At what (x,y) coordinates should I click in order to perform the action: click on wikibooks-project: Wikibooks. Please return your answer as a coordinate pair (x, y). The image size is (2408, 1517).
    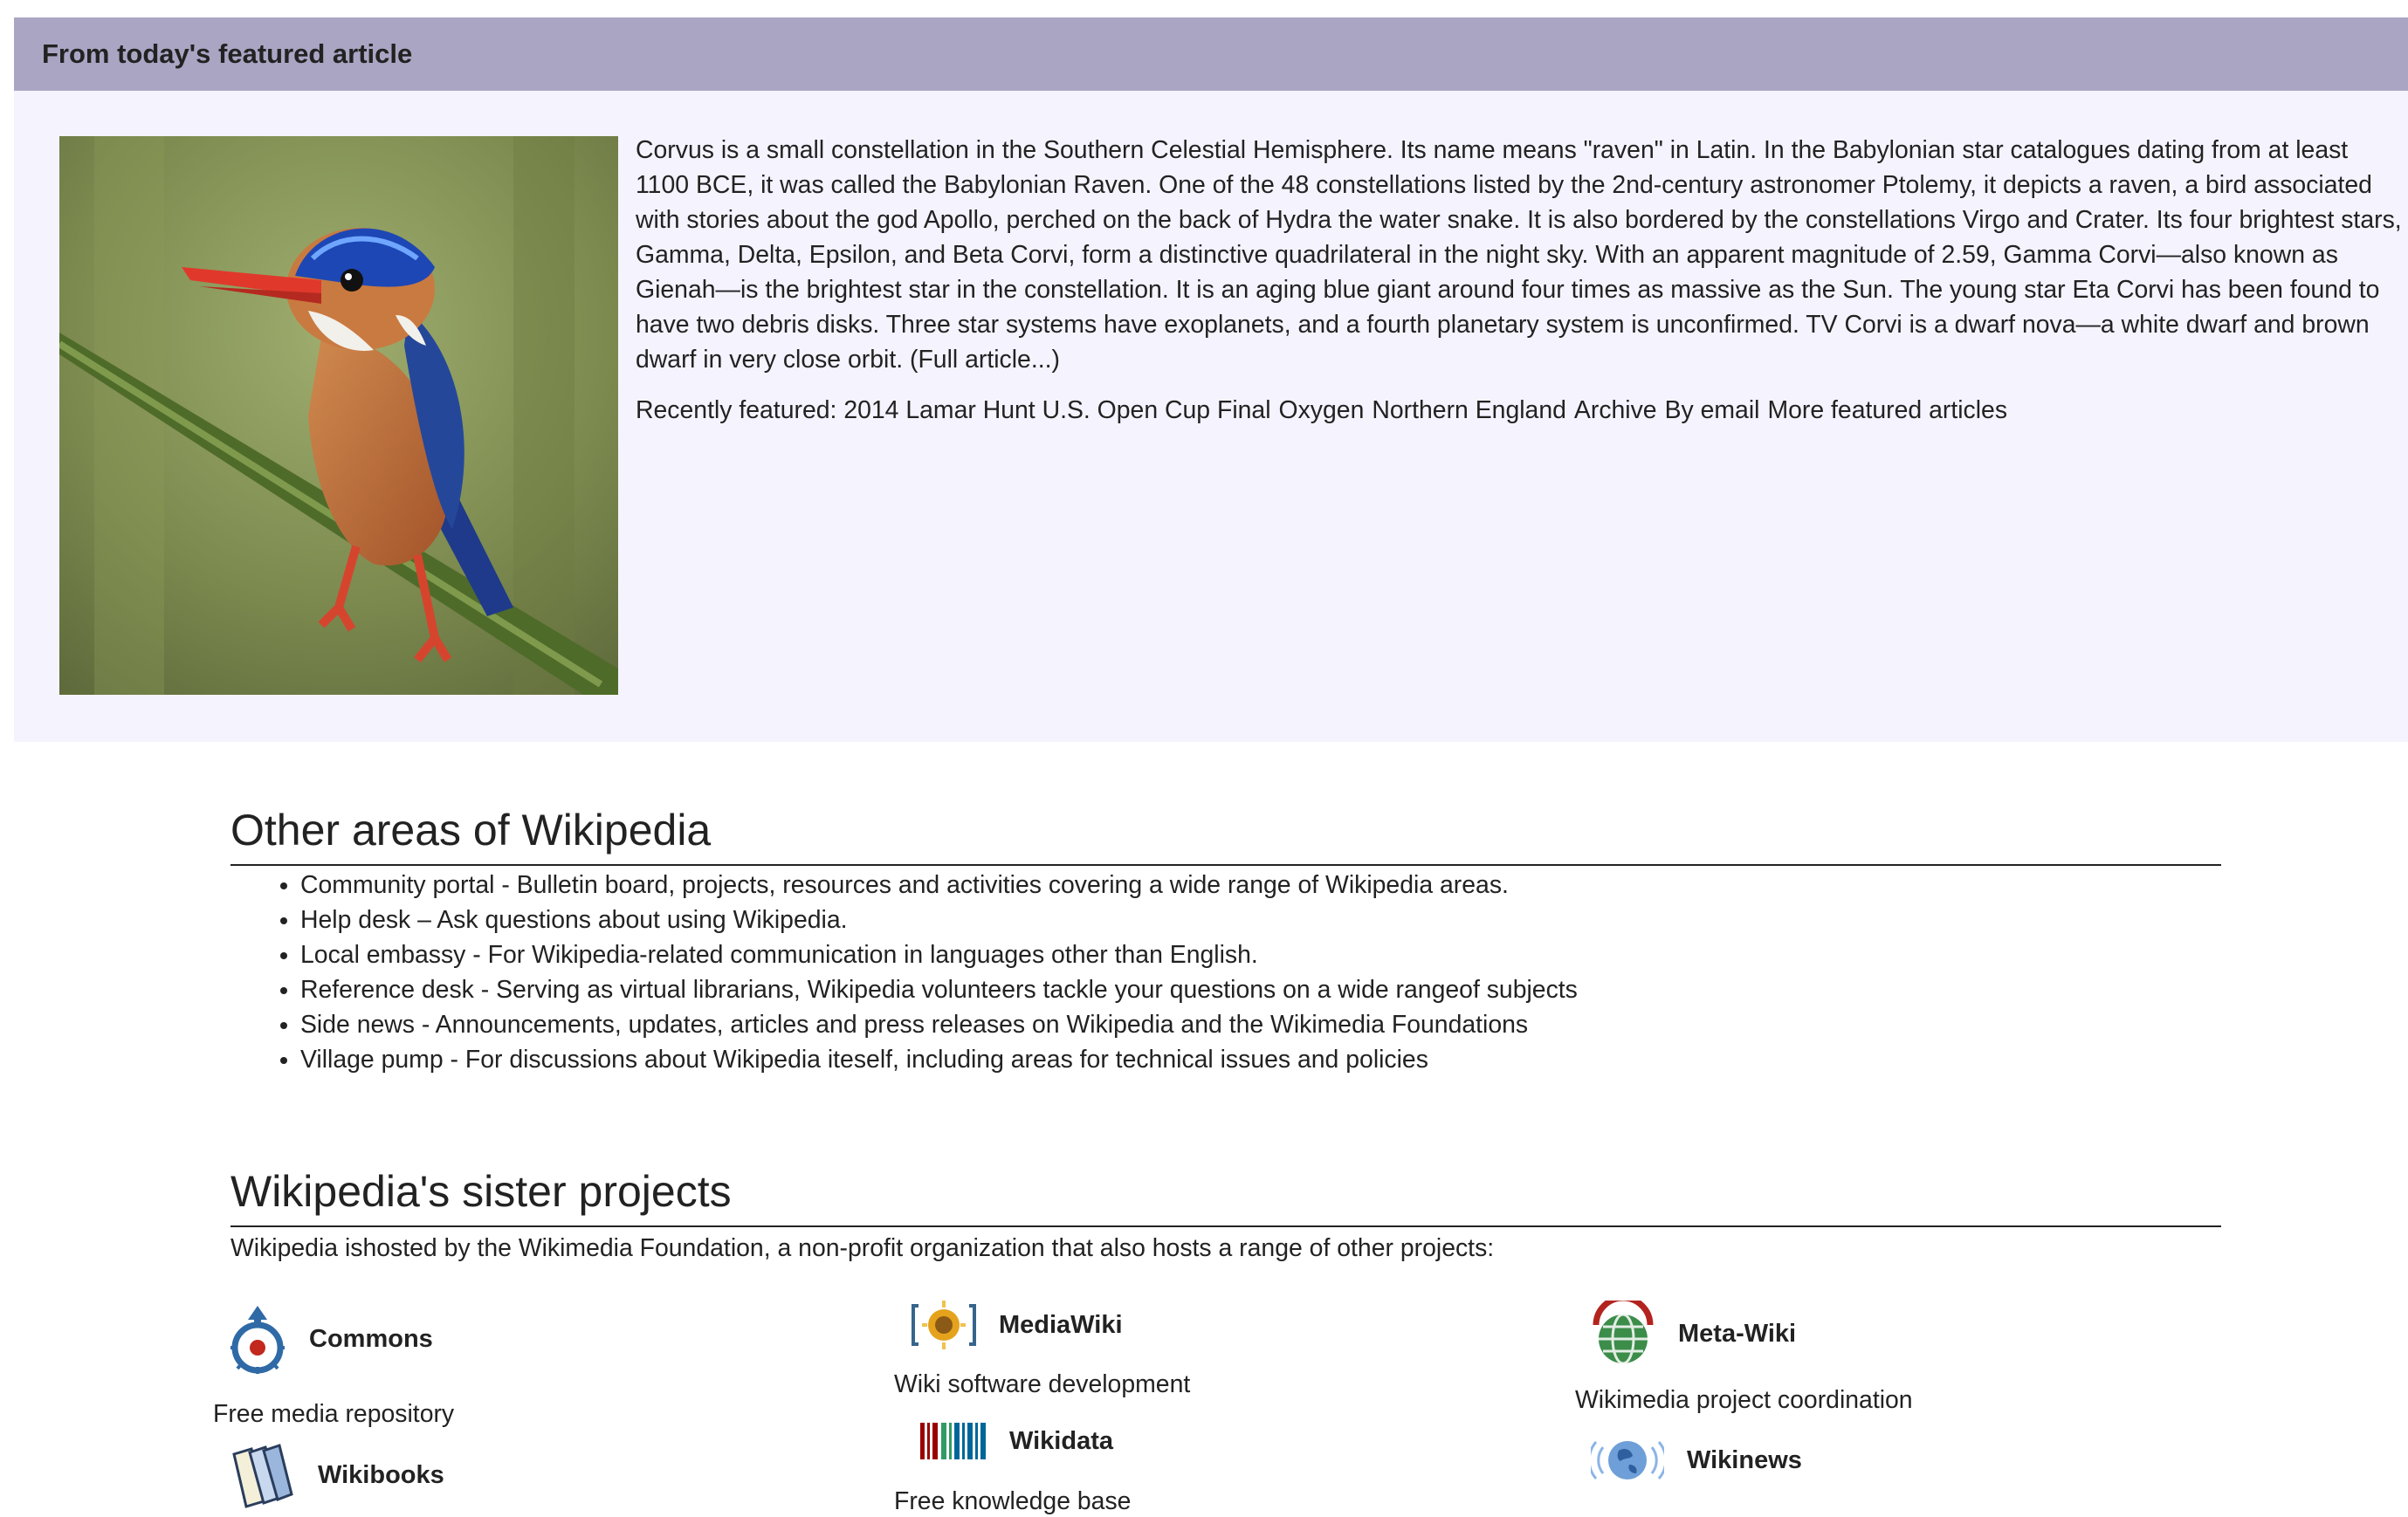
    Looking at the image, I should click on (336, 1475).